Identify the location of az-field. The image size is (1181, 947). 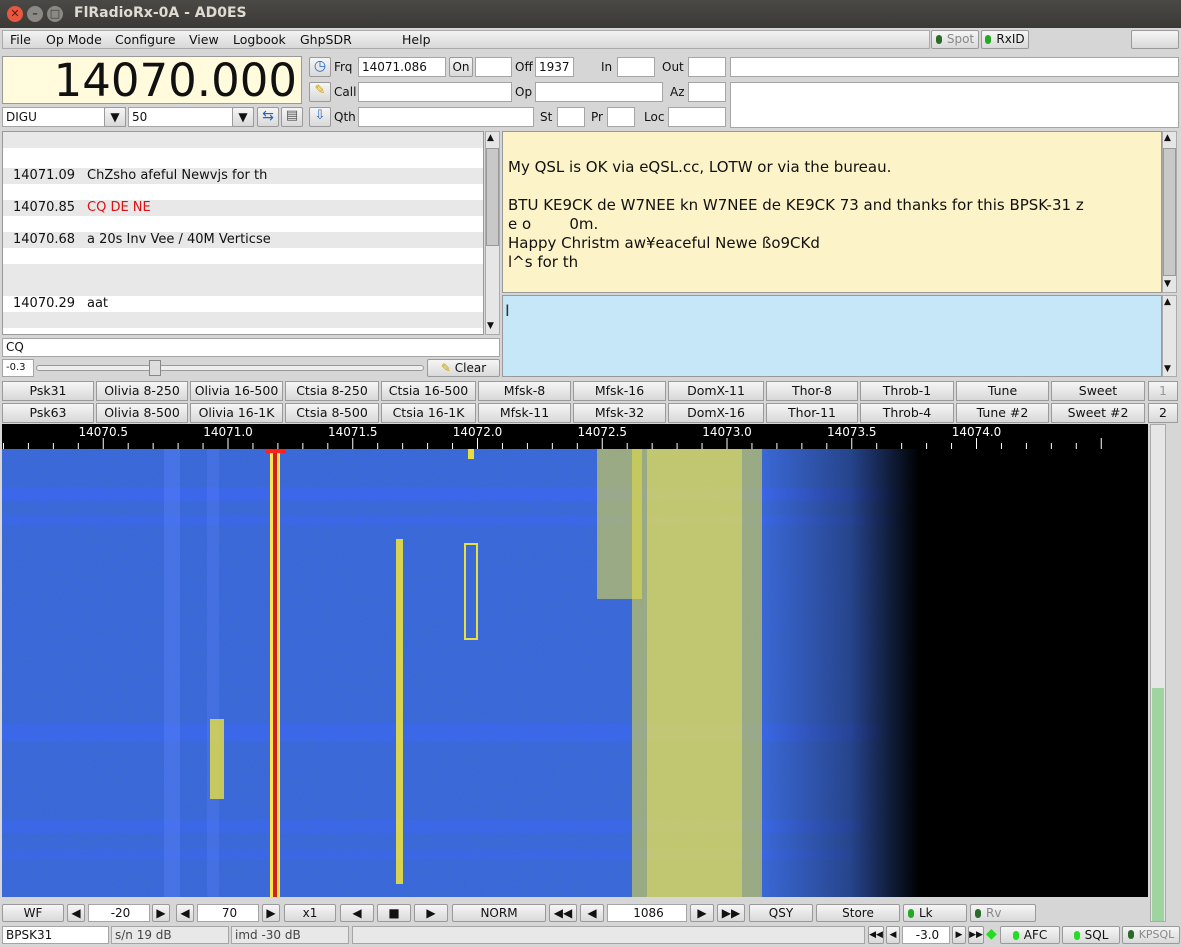
(707, 92).